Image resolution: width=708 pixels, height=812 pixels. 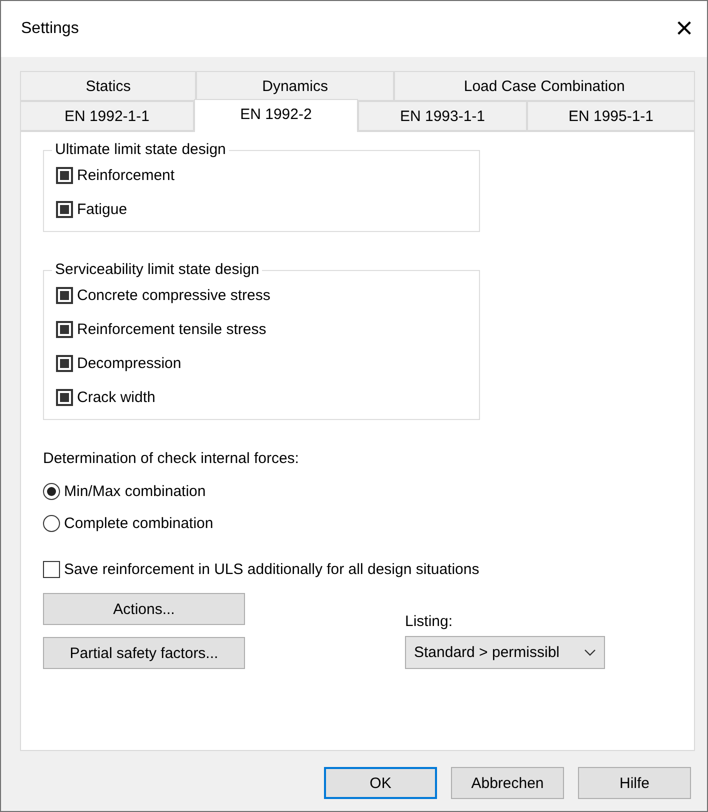 What do you see at coordinates (276, 115) in the screenshot?
I see `tab: EN 1992-2` at bounding box center [276, 115].